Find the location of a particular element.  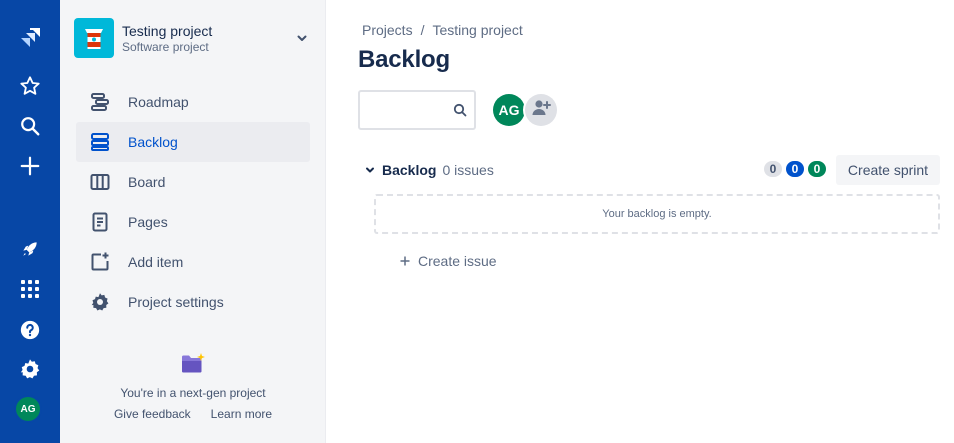

search-box is located at coordinates (417, 110).